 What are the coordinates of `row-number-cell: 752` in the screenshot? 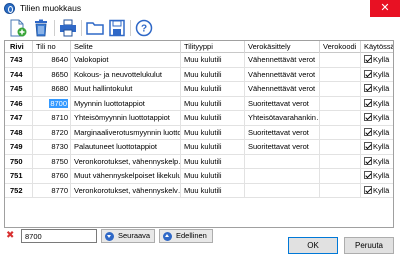 It's located at (19, 190).